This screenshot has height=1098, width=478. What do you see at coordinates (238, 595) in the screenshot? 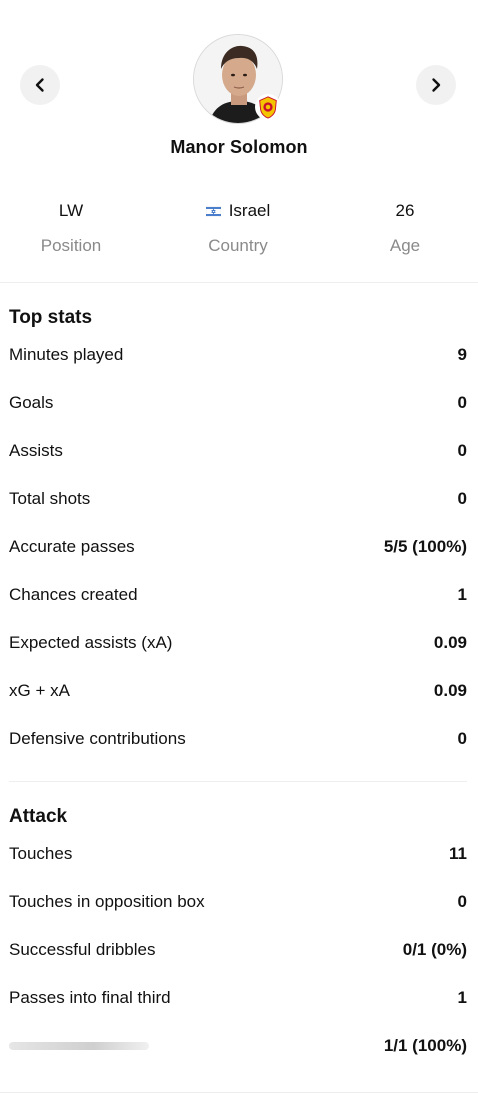
I see `stat-row-chances-created: Chances created 1` at bounding box center [238, 595].